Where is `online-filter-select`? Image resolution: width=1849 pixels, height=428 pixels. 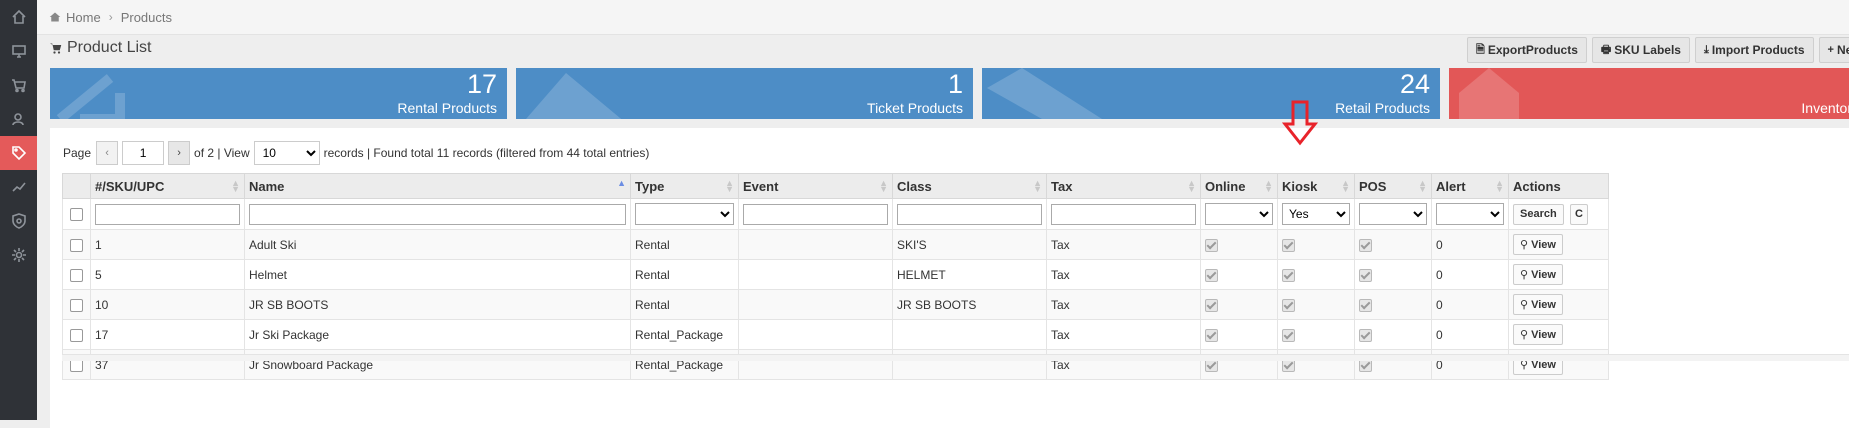 online-filter-select is located at coordinates (1239, 214).